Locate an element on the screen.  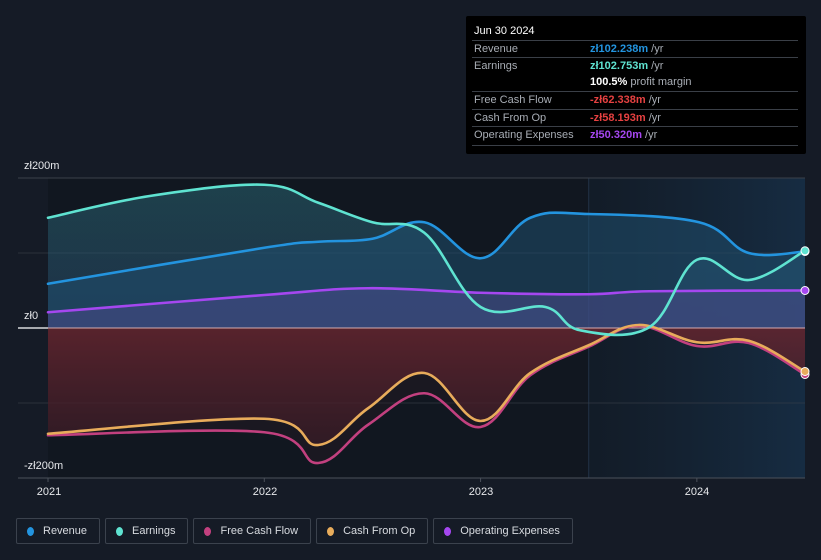
operating-expenses-end-point is located at coordinates (805, 290).